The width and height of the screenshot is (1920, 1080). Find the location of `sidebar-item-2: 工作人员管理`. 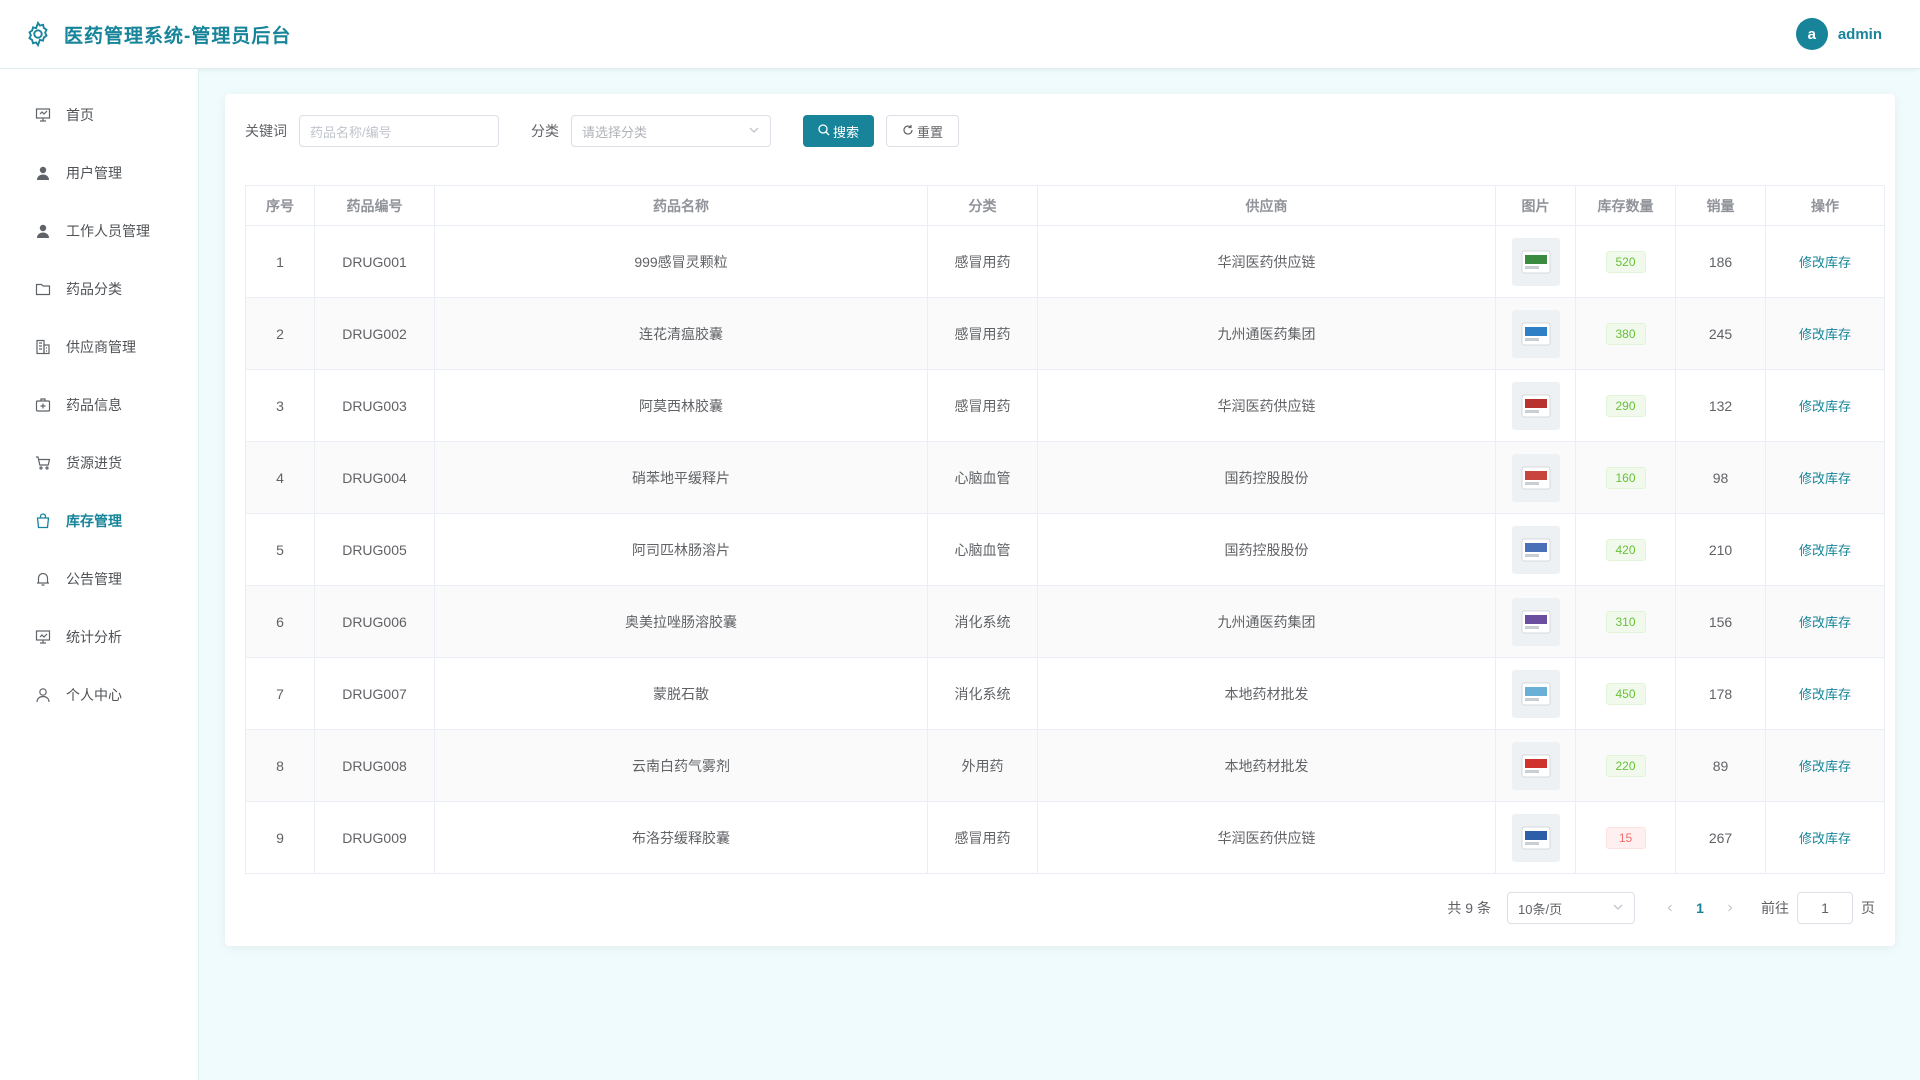

sidebar-item-2: 工作人员管理 is located at coordinates (99, 231).